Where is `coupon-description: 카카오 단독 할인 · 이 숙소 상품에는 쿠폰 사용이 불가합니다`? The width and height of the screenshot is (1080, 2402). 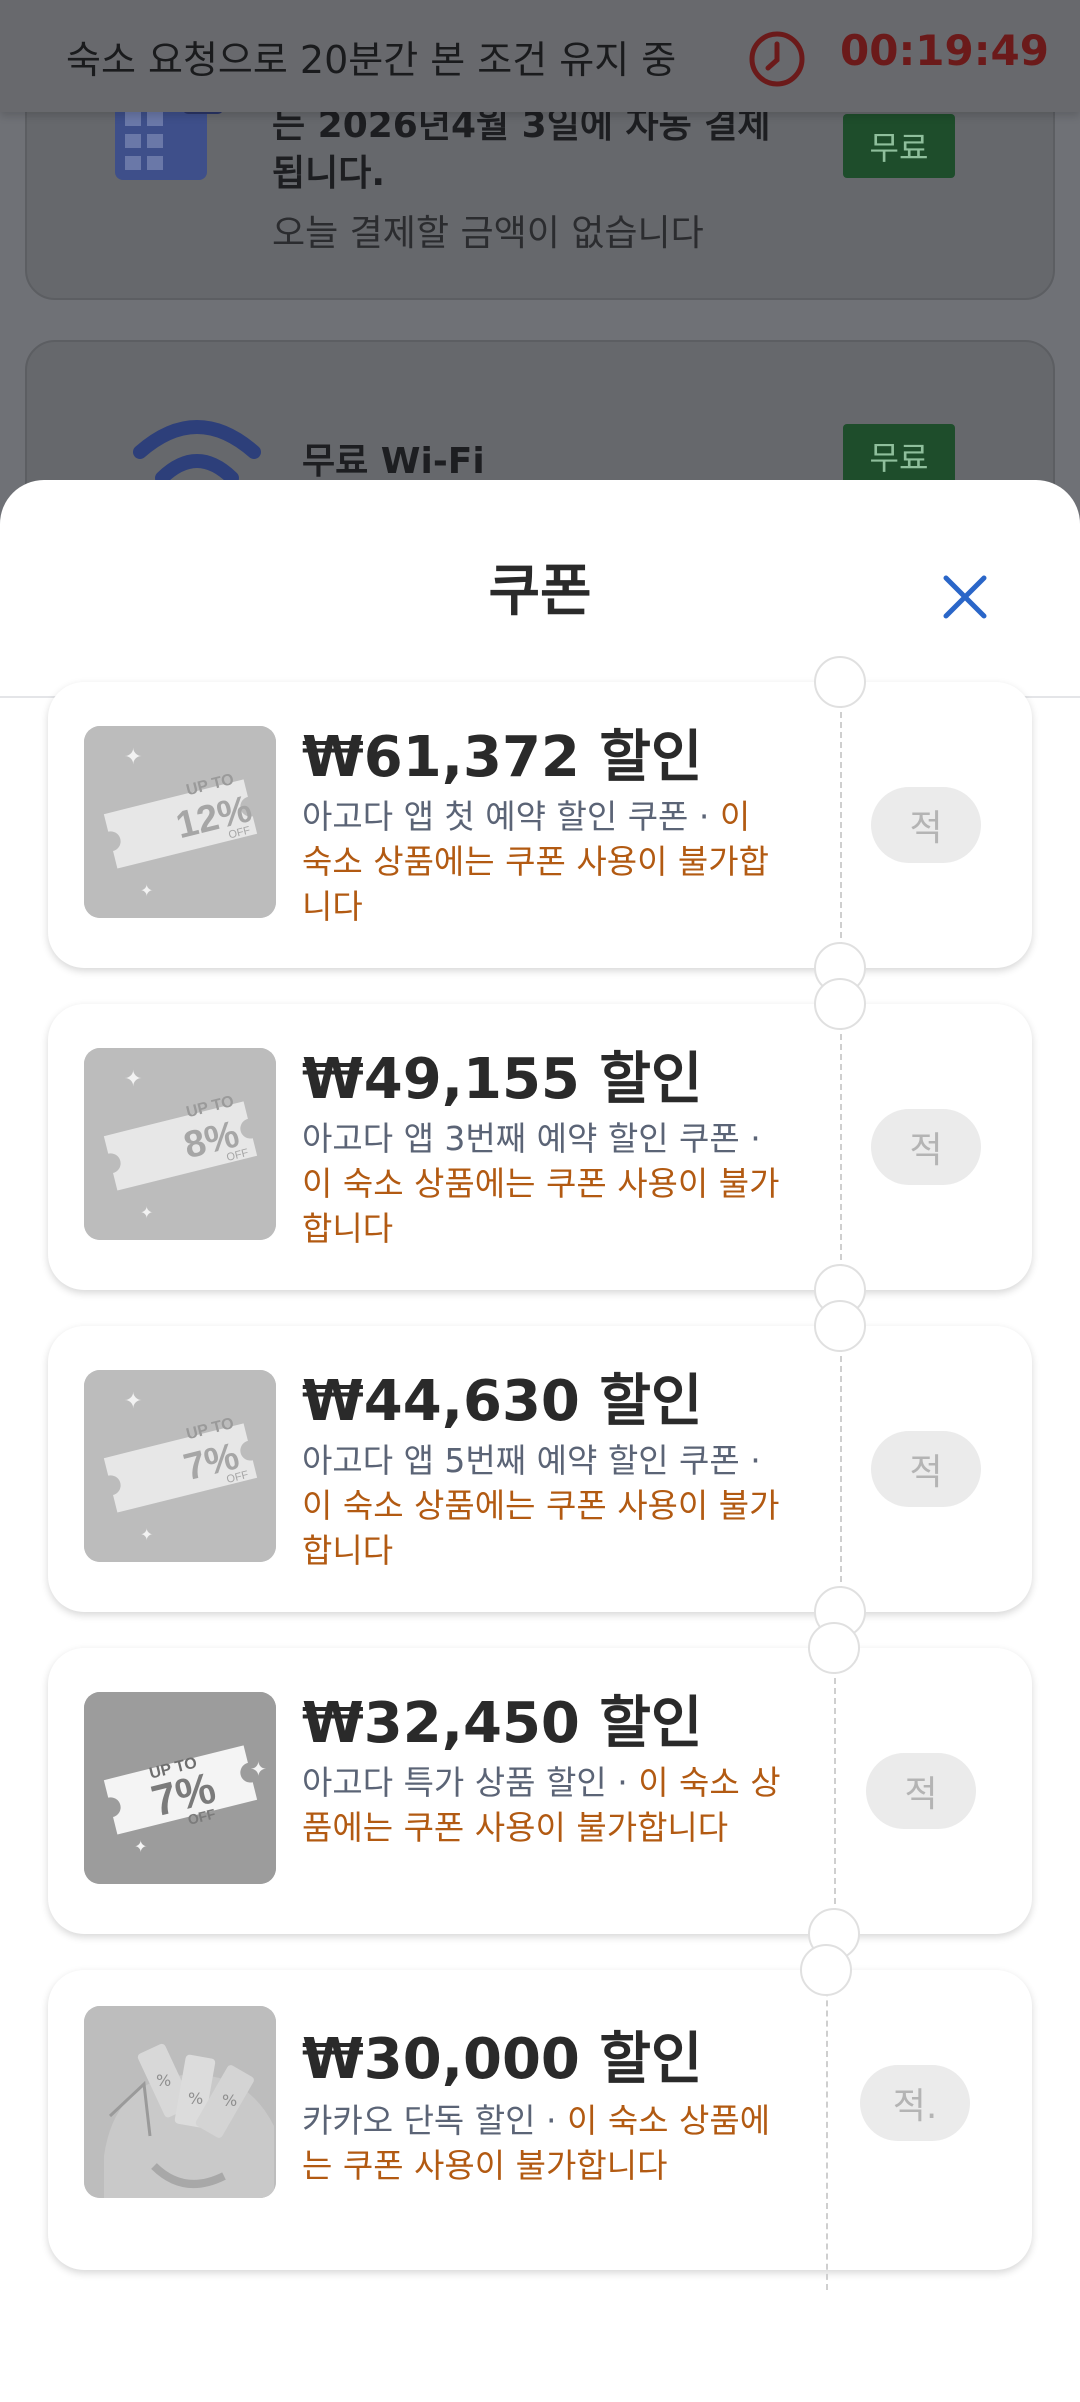 coupon-description: 카카오 단독 할인 · 이 숙소 상품에는 쿠폰 사용이 불가합니다 is located at coordinates (542, 2143).